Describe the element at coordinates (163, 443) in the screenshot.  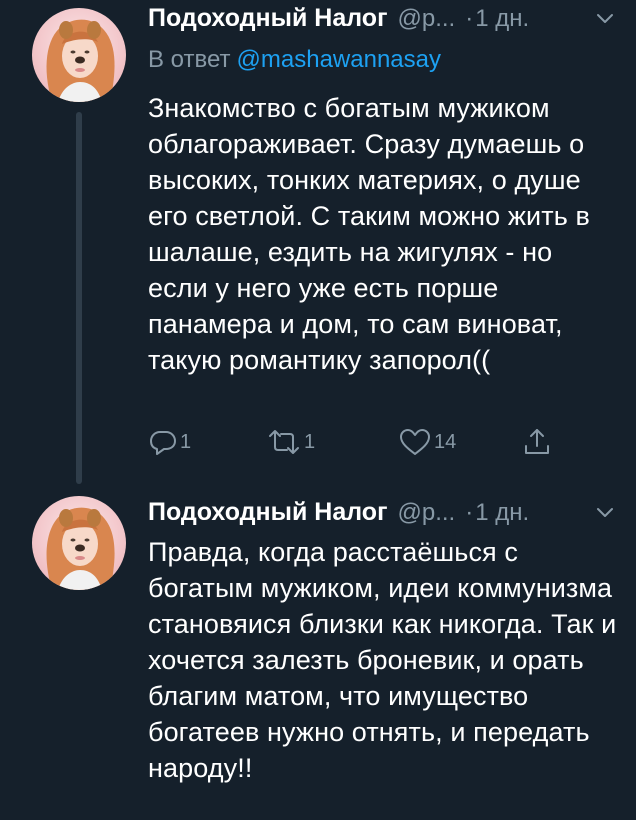
I see `reply-icon` at that location.